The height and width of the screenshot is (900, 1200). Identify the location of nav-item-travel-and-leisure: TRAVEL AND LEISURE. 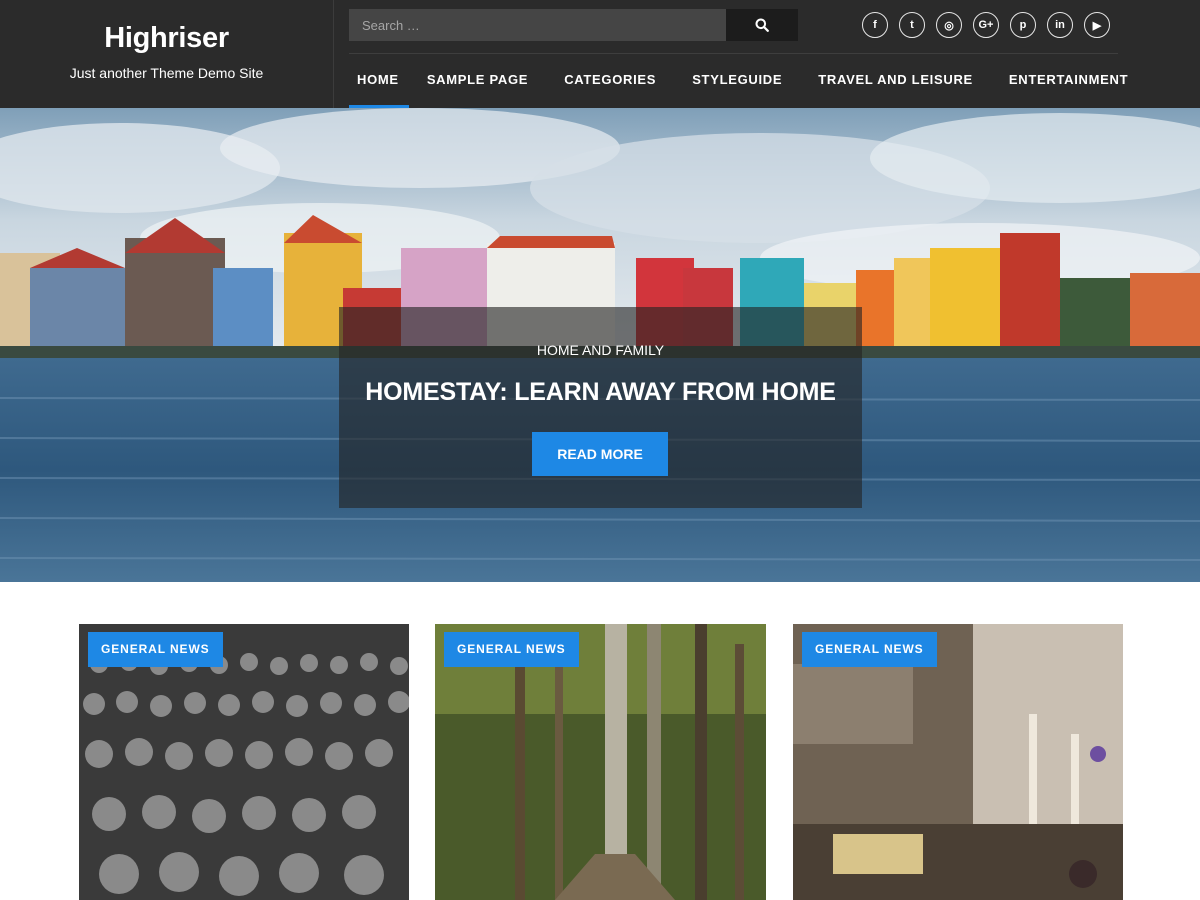
(895, 81).